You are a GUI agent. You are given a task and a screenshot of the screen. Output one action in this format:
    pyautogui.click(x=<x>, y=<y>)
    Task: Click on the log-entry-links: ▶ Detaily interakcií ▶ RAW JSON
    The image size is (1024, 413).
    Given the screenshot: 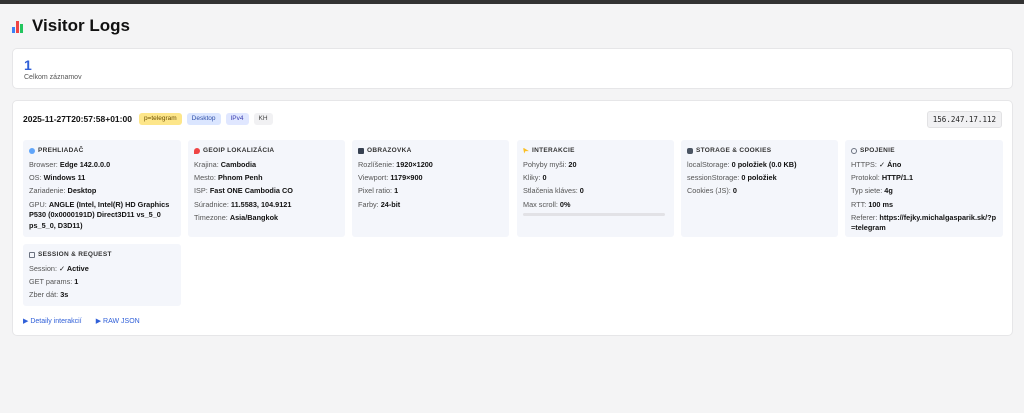 What is the action you would take?
    pyautogui.click(x=81, y=321)
    